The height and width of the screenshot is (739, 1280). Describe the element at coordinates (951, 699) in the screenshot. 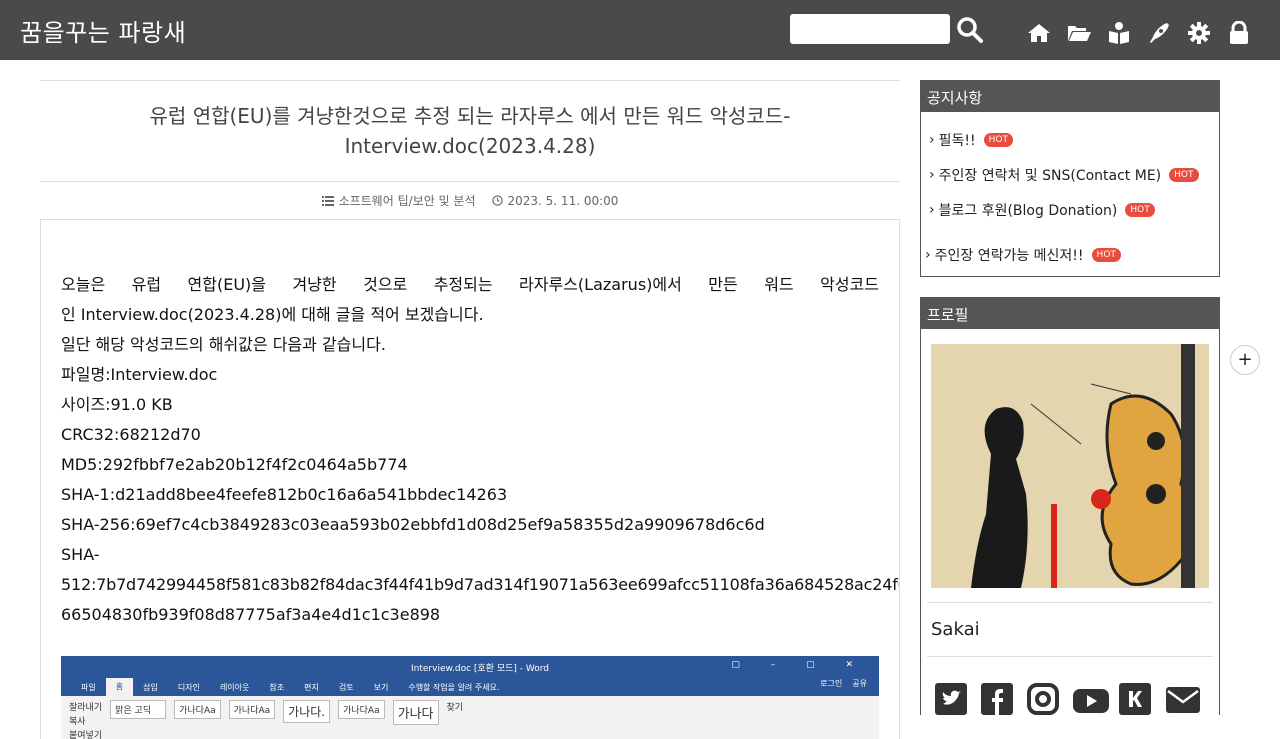

I see `twitter-icon` at that location.